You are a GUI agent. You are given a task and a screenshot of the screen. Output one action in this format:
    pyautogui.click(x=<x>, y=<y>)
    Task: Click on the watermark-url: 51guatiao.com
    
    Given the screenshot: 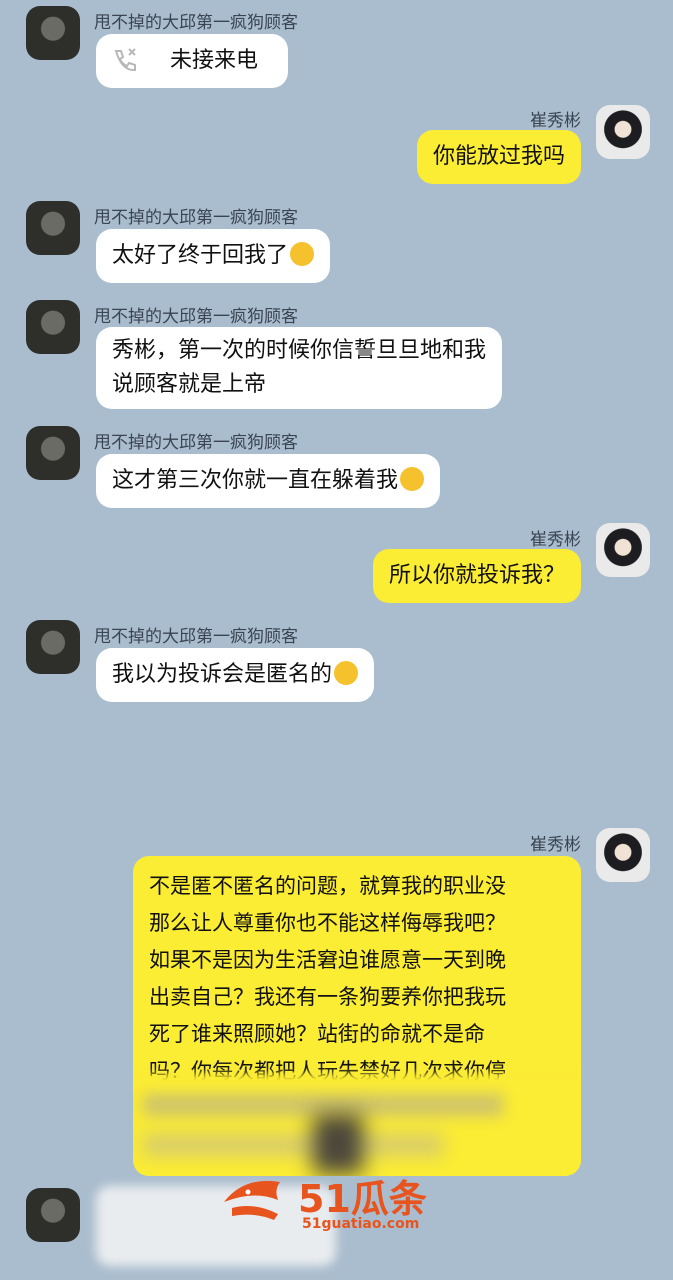 What is the action you would take?
    pyautogui.click(x=361, y=1224)
    